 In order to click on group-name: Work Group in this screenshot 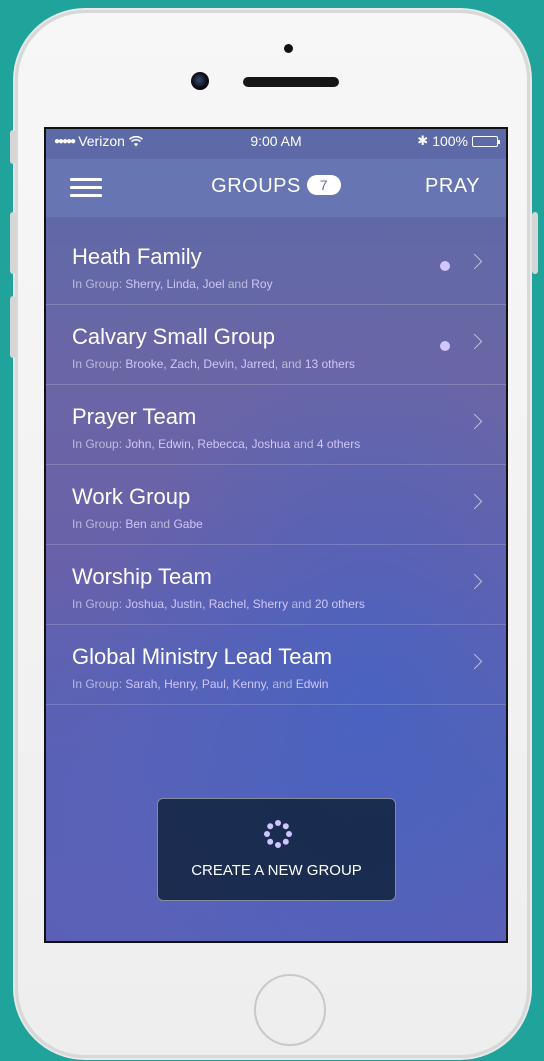, I will do `click(131, 496)`.